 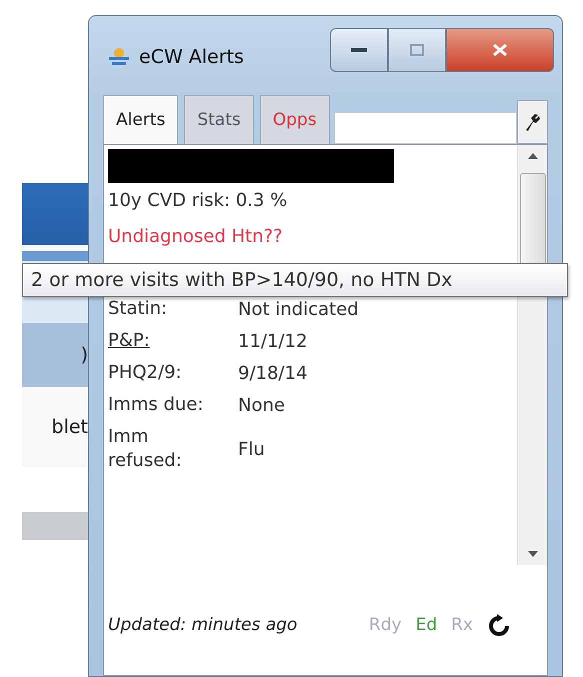 What do you see at coordinates (55, 256) in the screenshot?
I see `background-stripe` at bounding box center [55, 256].